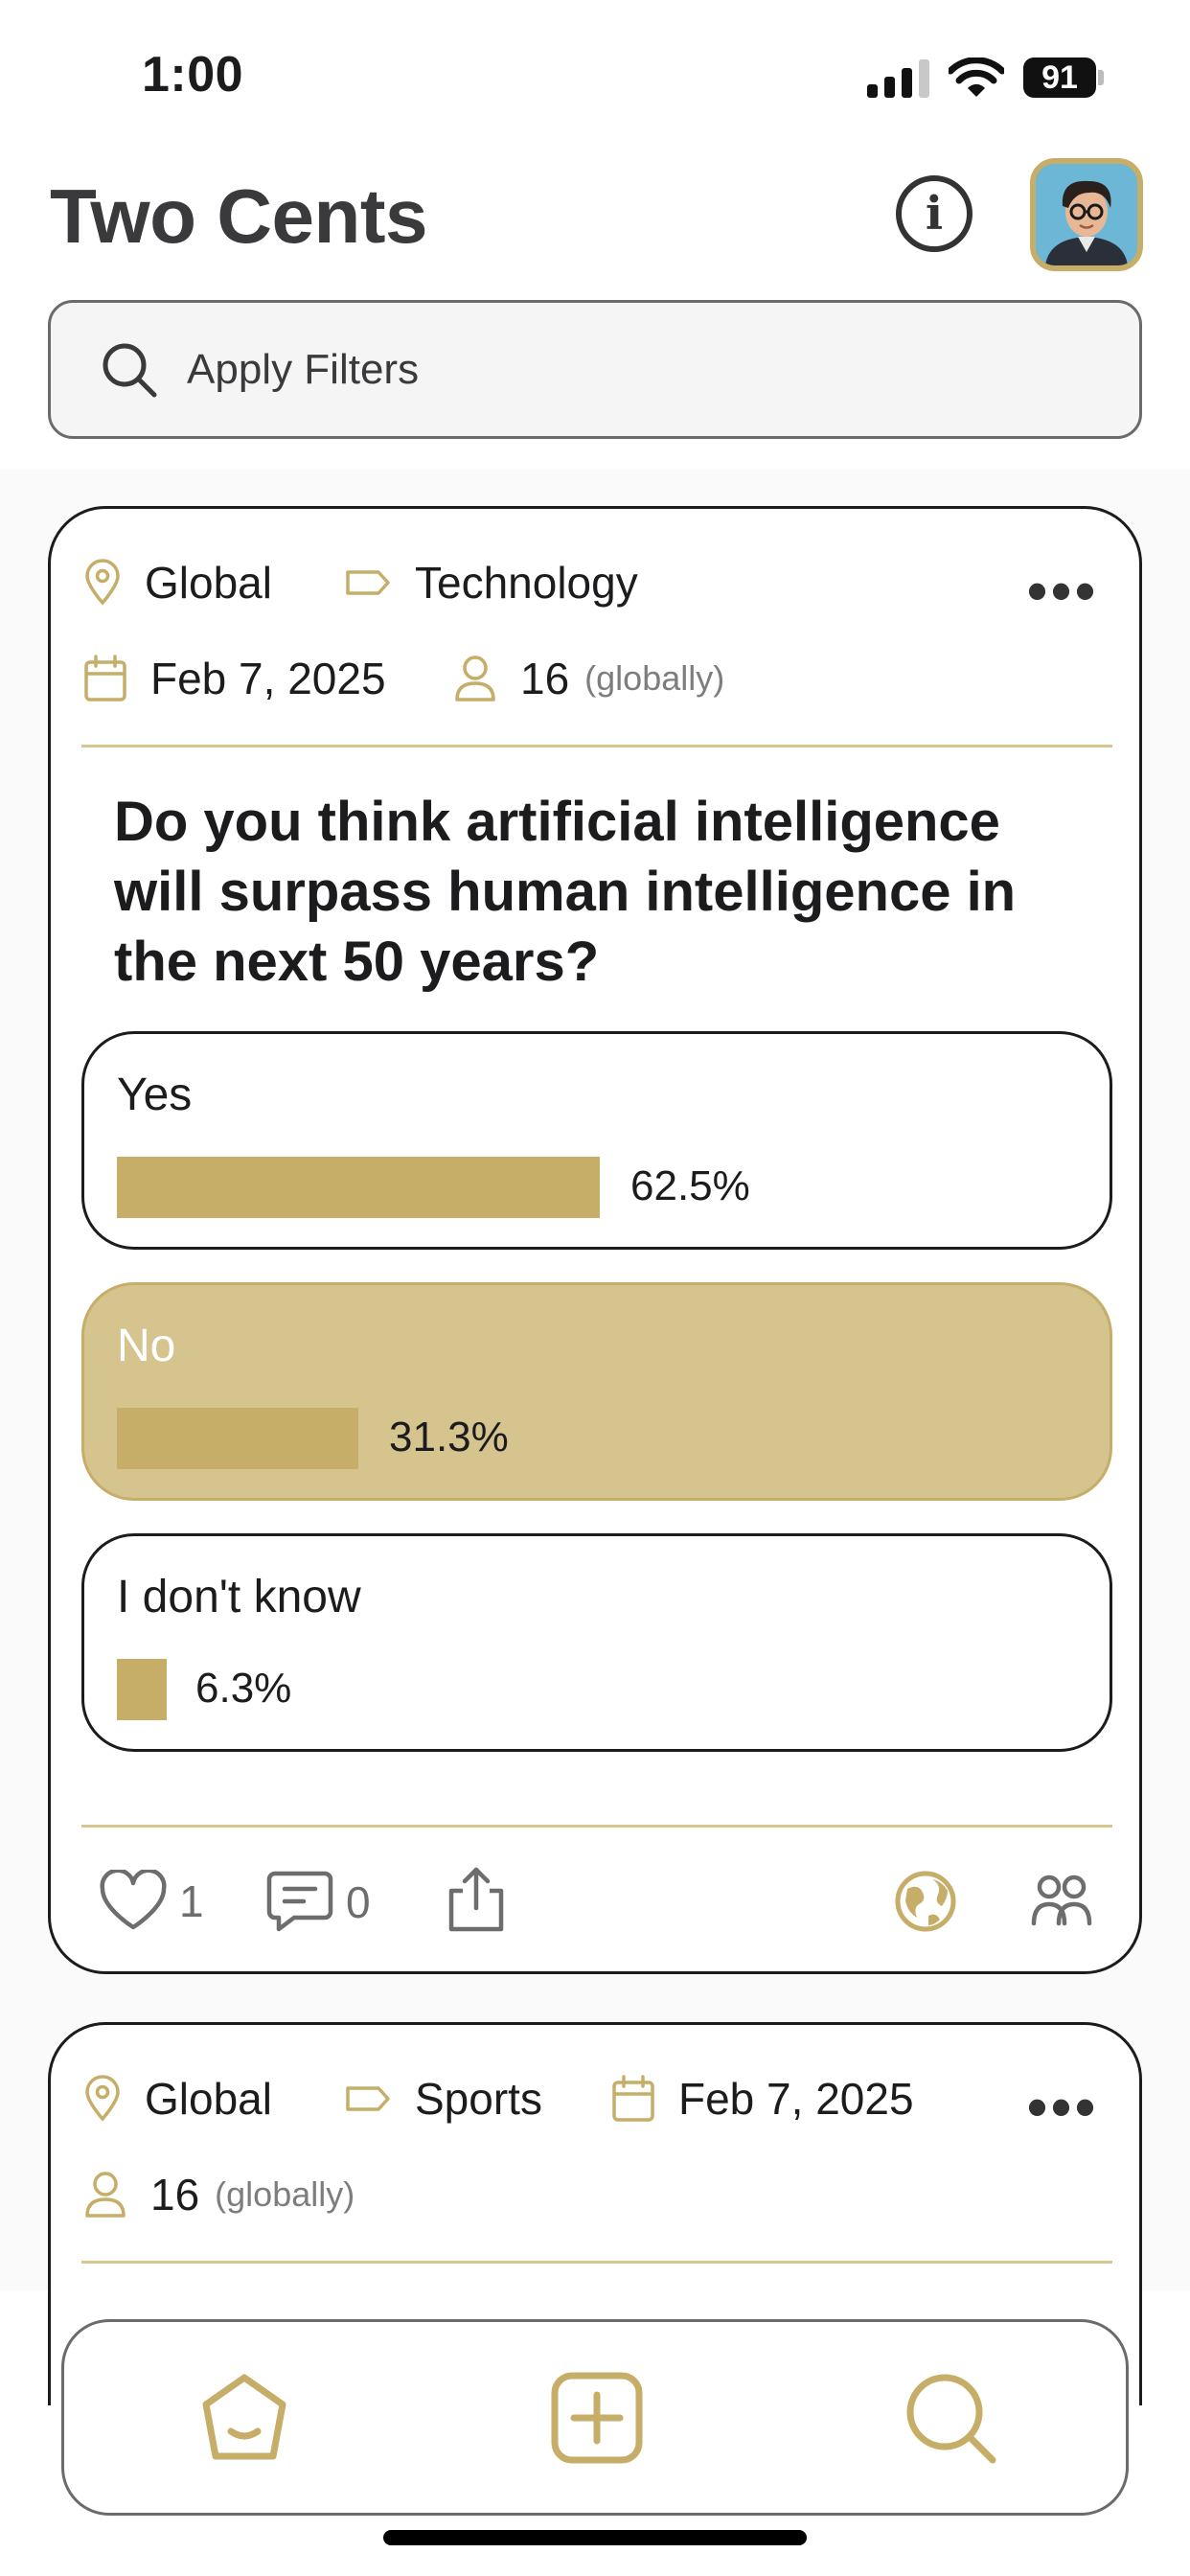  What do you see at coordinates (193, 75) in the screenshot?
I see `status-time: 1:00` at bounding box center [193, 75].